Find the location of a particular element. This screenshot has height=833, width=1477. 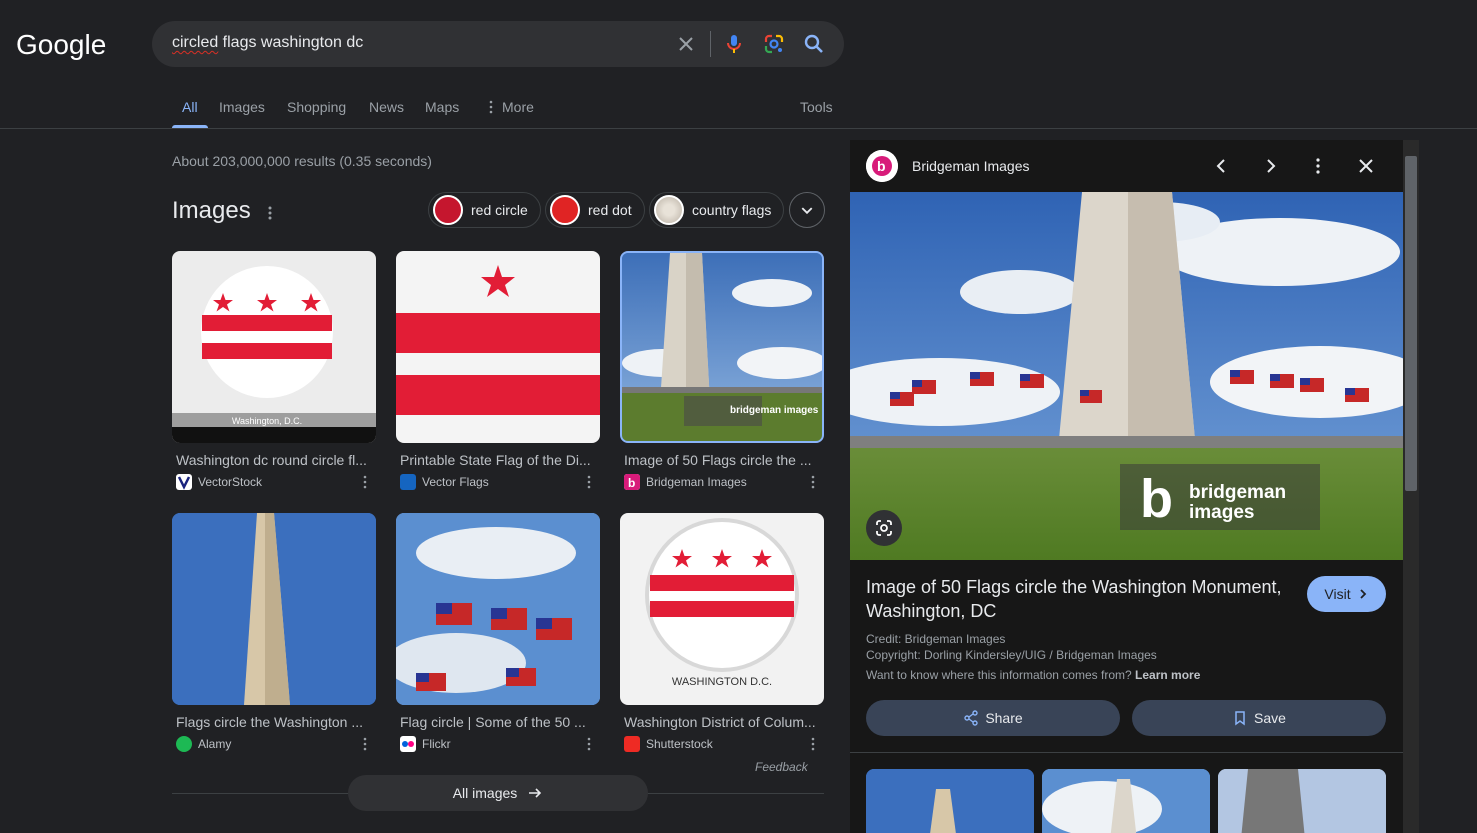

related-monument-image is located at coordinates (950, 801).